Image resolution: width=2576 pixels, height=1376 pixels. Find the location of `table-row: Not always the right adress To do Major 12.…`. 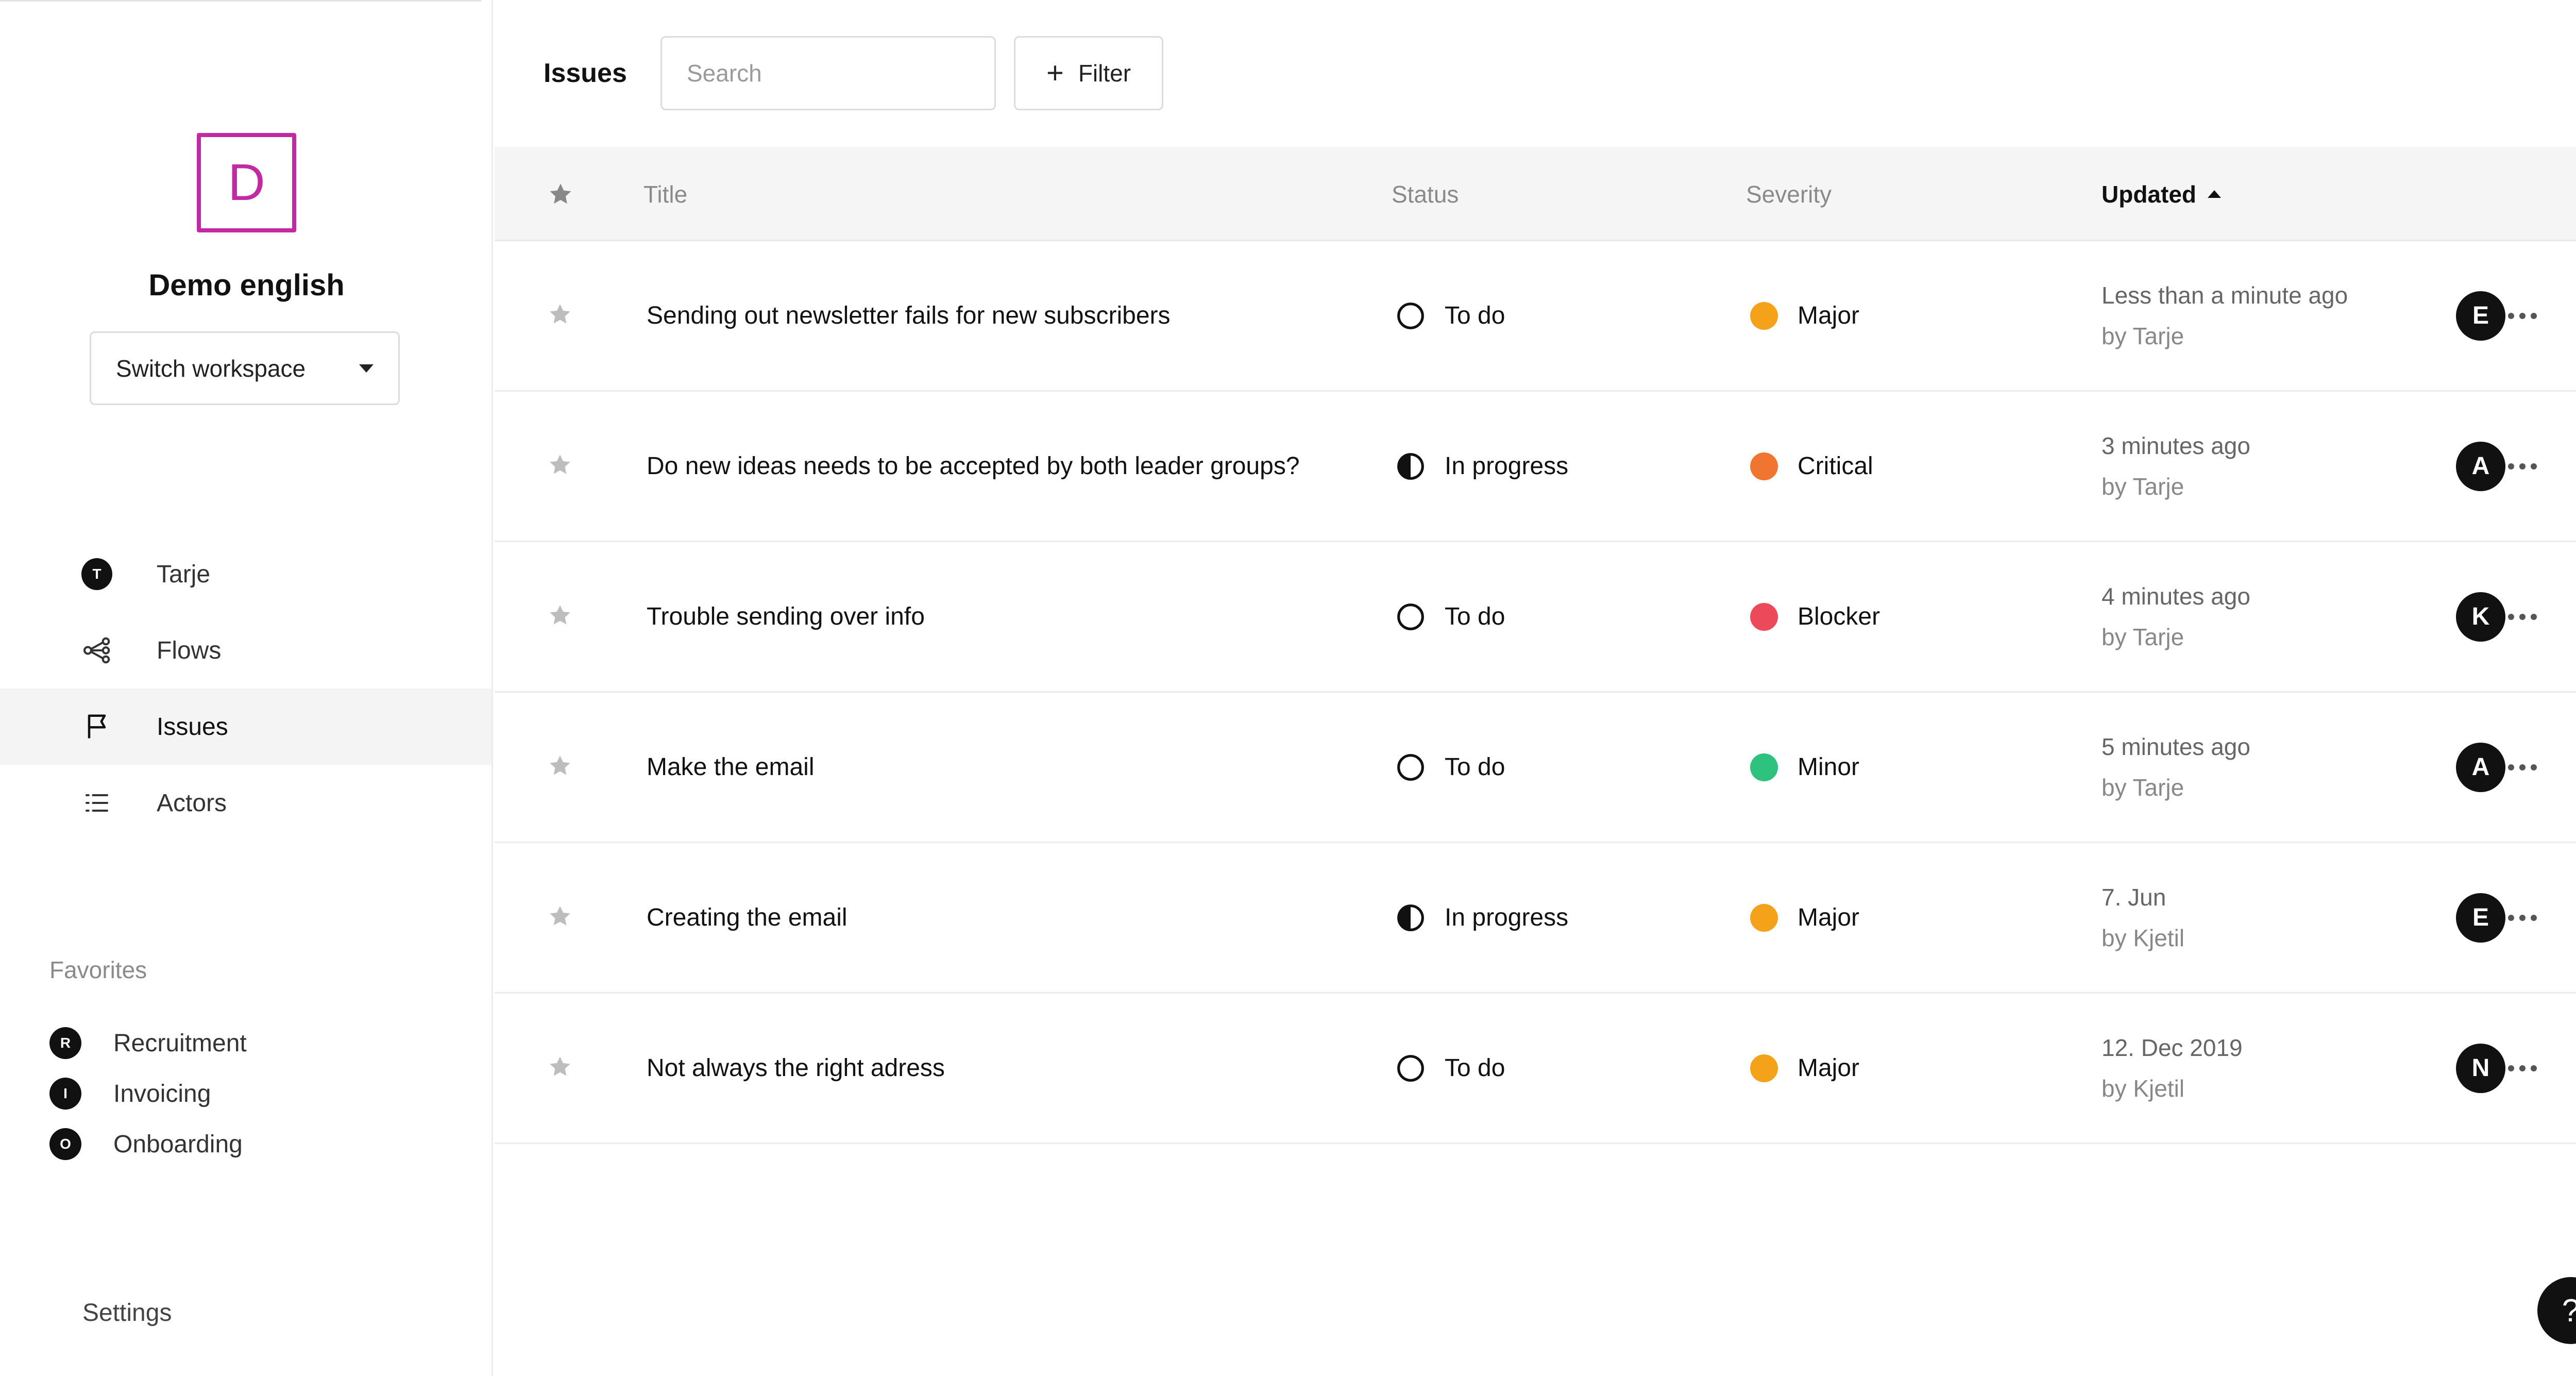

table-row: Not always the right adress To do Major 12.… is located at coordinates (1536, 1069).